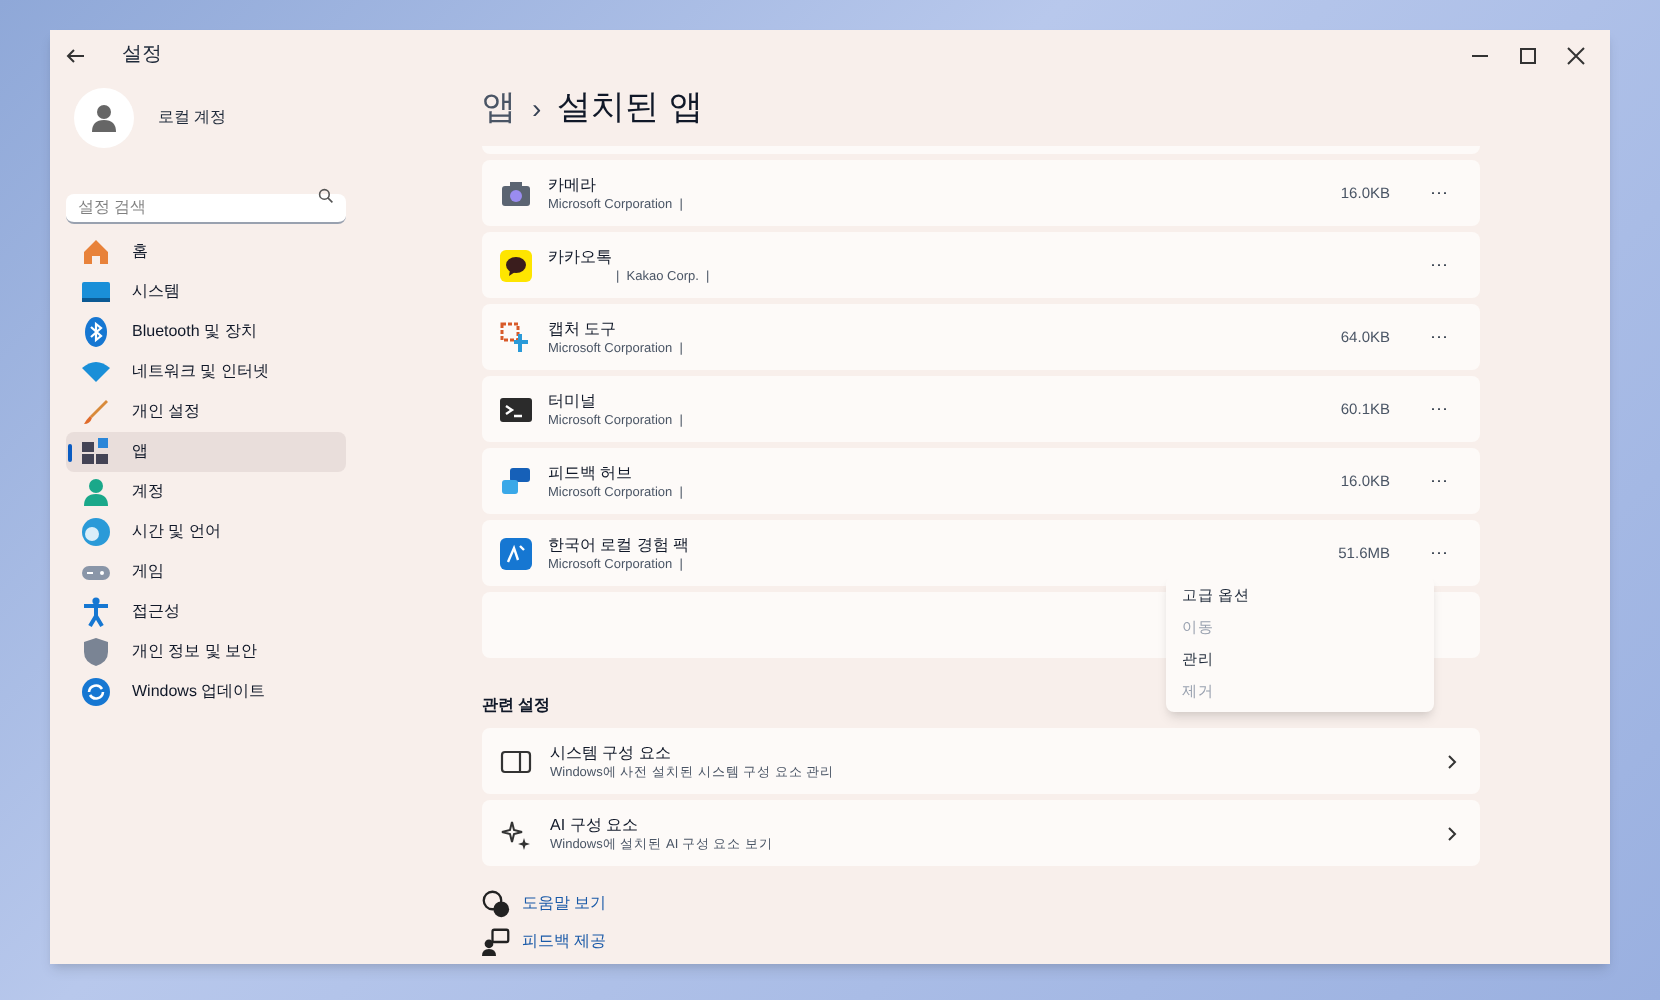 The width and height of the screenshot is (1660, 1000). What do you see at coordinates (200, 372) in the screenshot?
I see `sidebar-label: 네트워크 및 인터넷` at bounding box center [200, 372].